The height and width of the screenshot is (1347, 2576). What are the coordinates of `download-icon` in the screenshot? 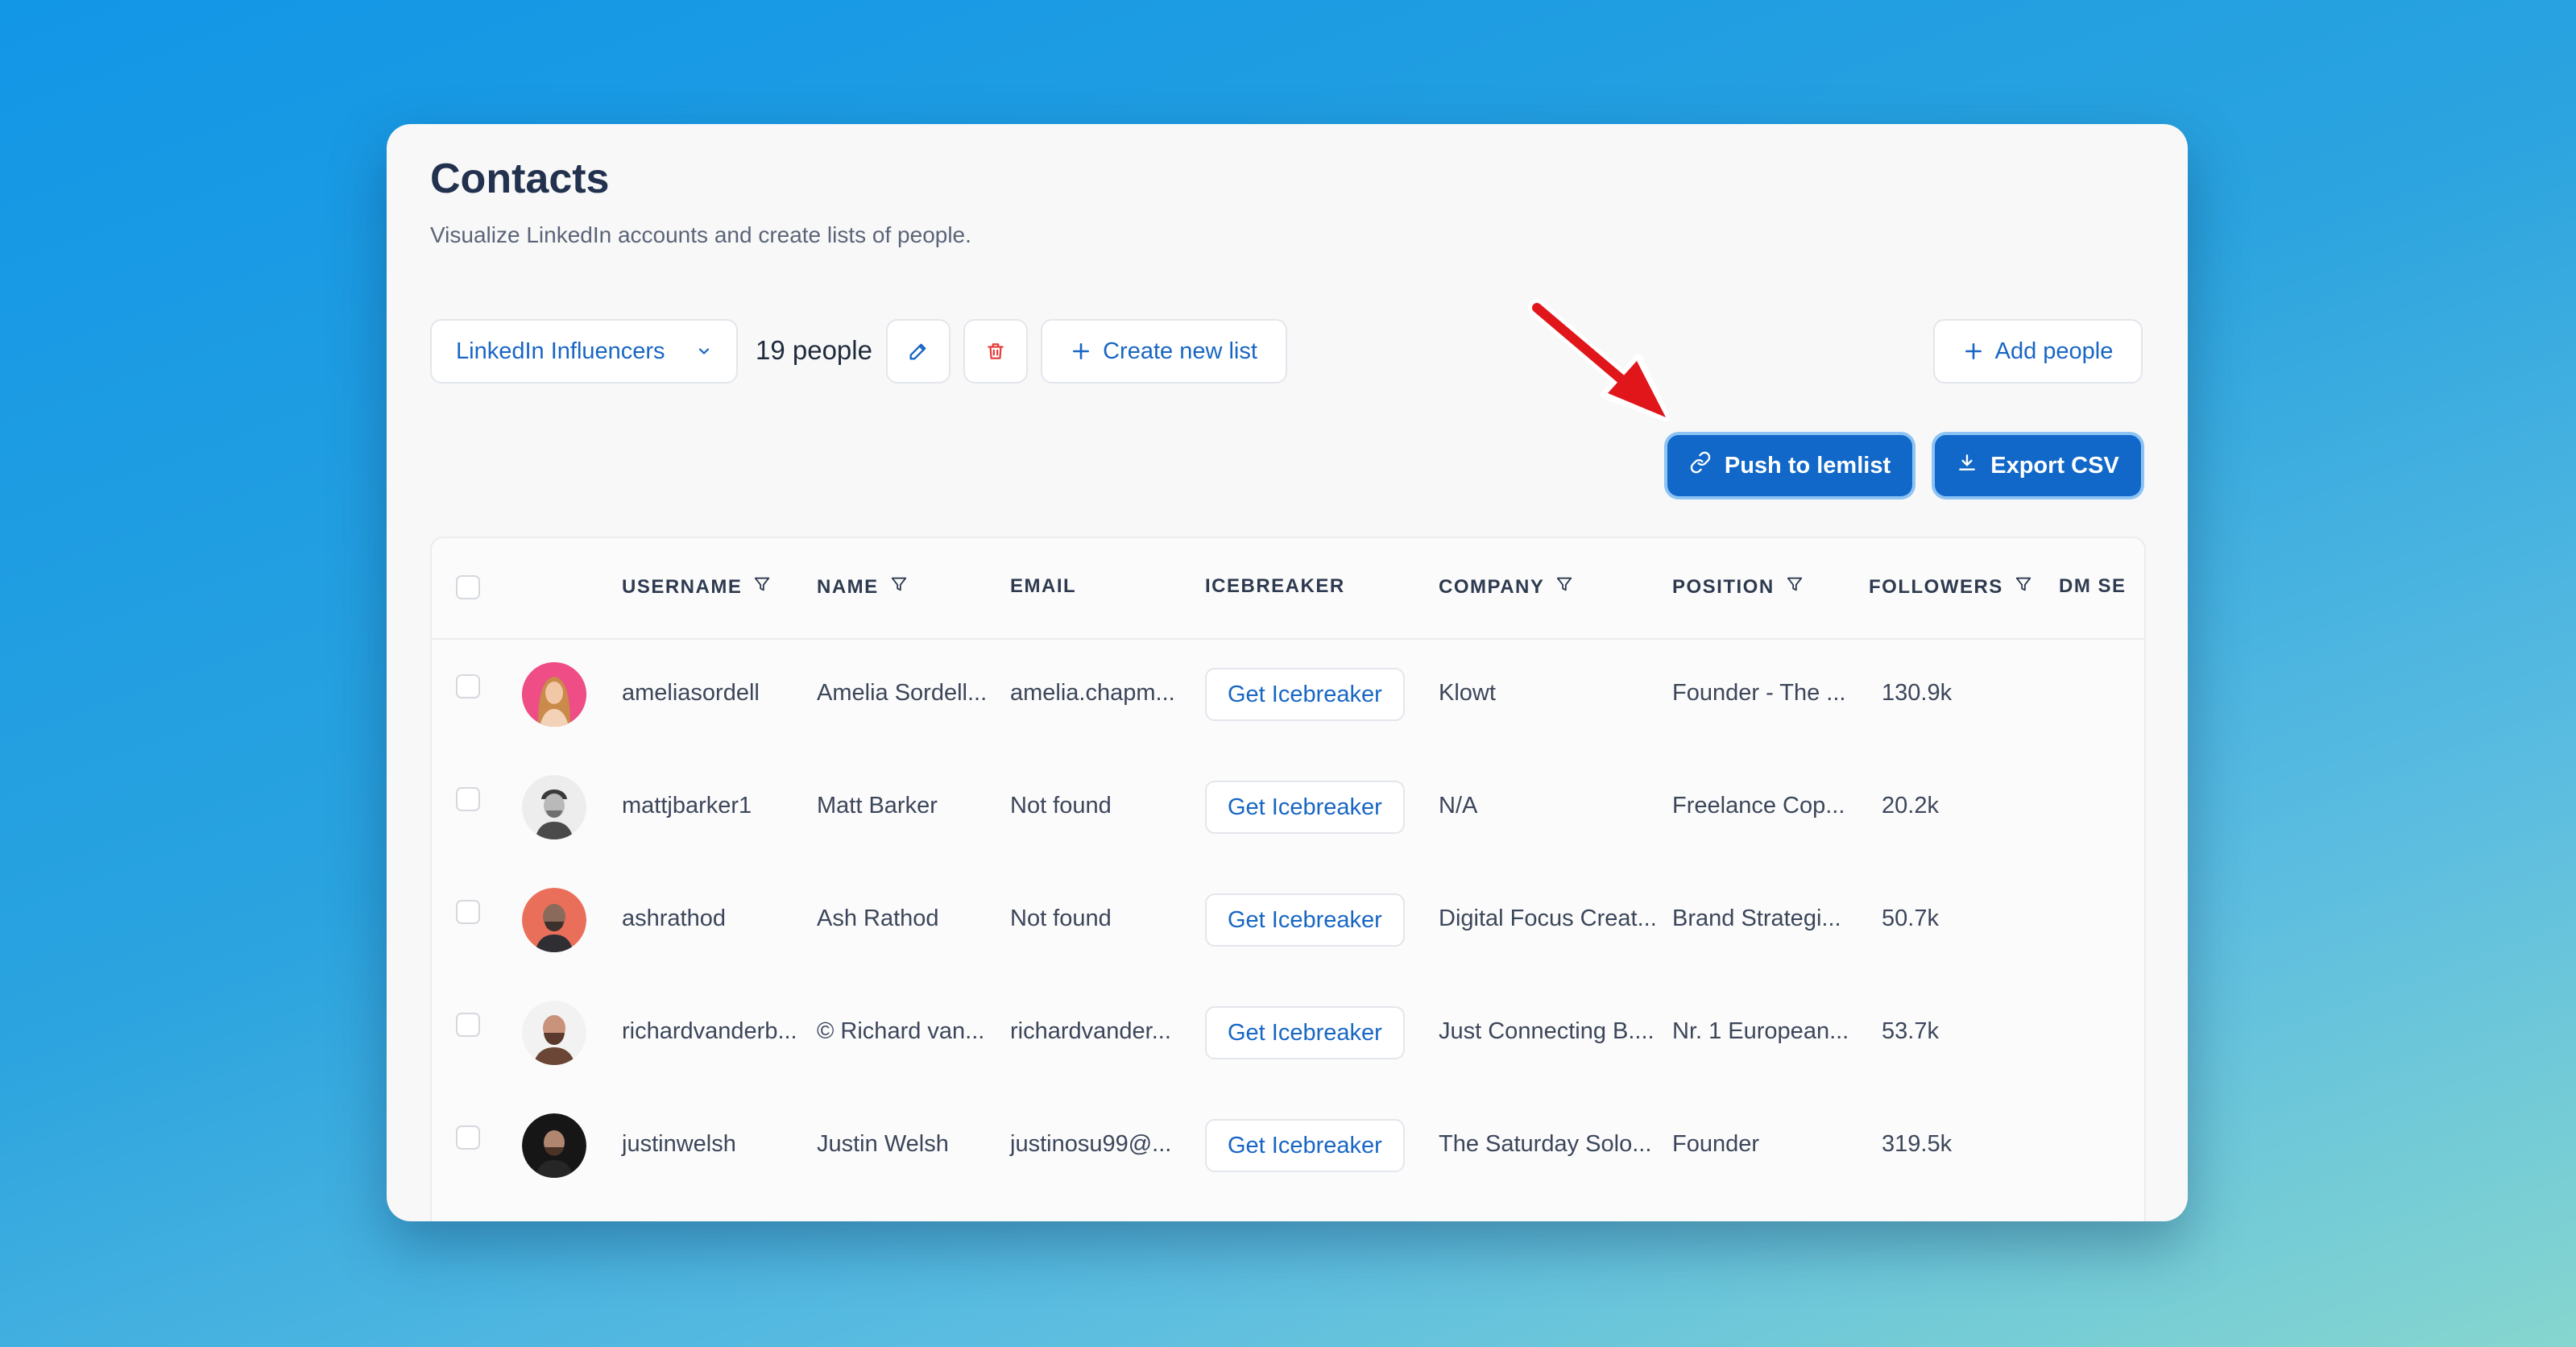 It's located at (1967, 465).